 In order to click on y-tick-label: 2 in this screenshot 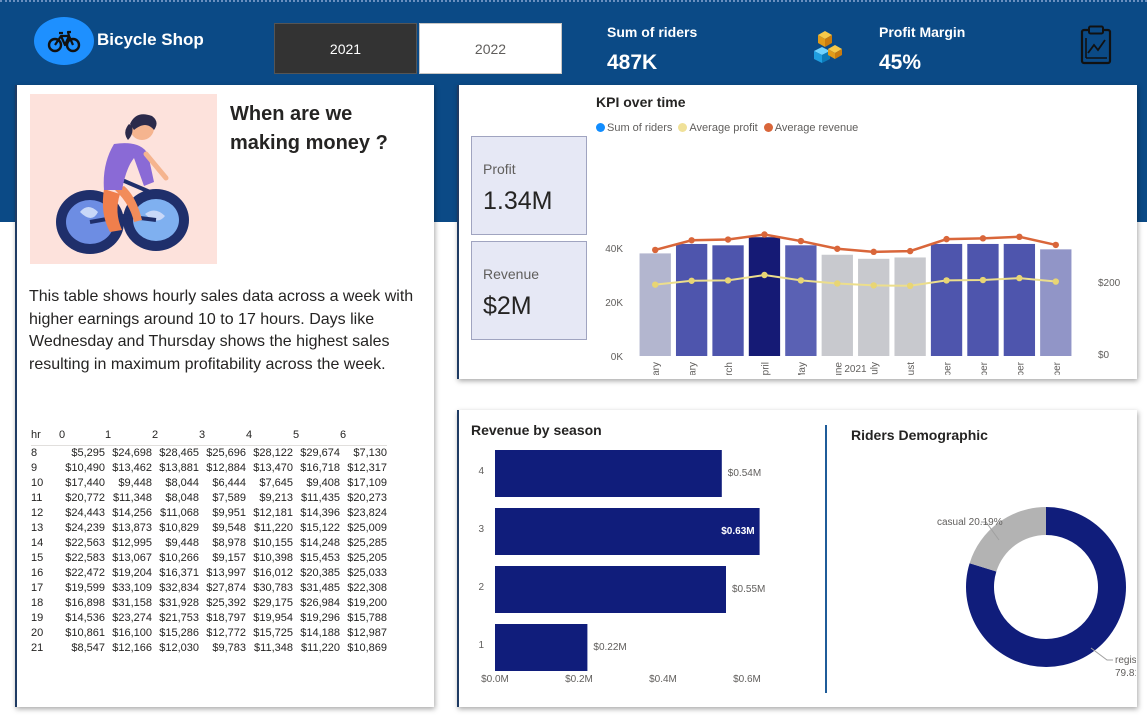, I will do `click(481, 587)`.